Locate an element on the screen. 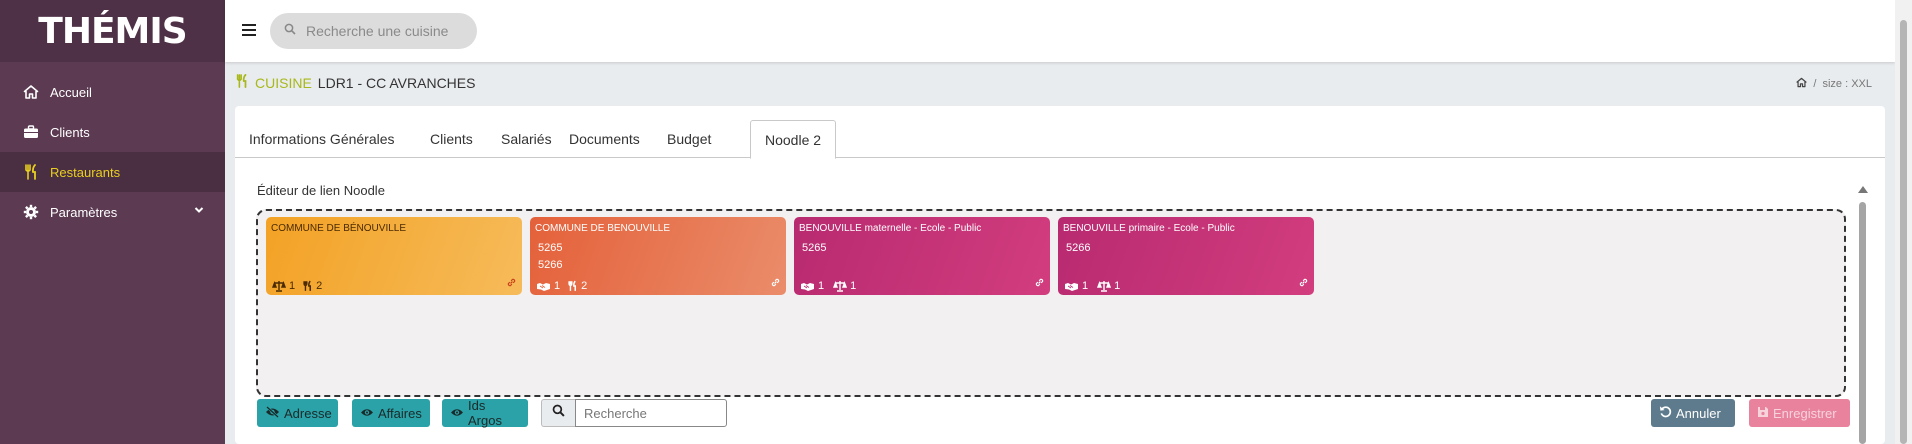 This screenshot has width=1912, height=444. kitchen-search-input is located at coordinates (386, 31).